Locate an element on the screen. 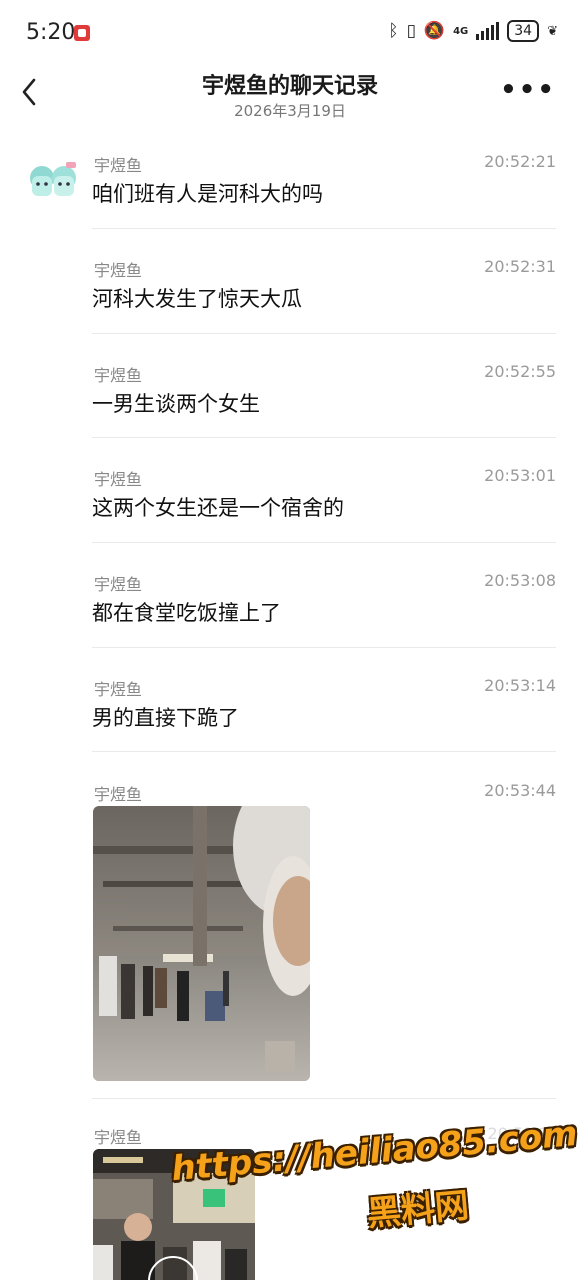 Image resolution: width=580 pixels, height=1280 pixels. message-text: 男的直接下跪了 is located at coordinates (165, 717).